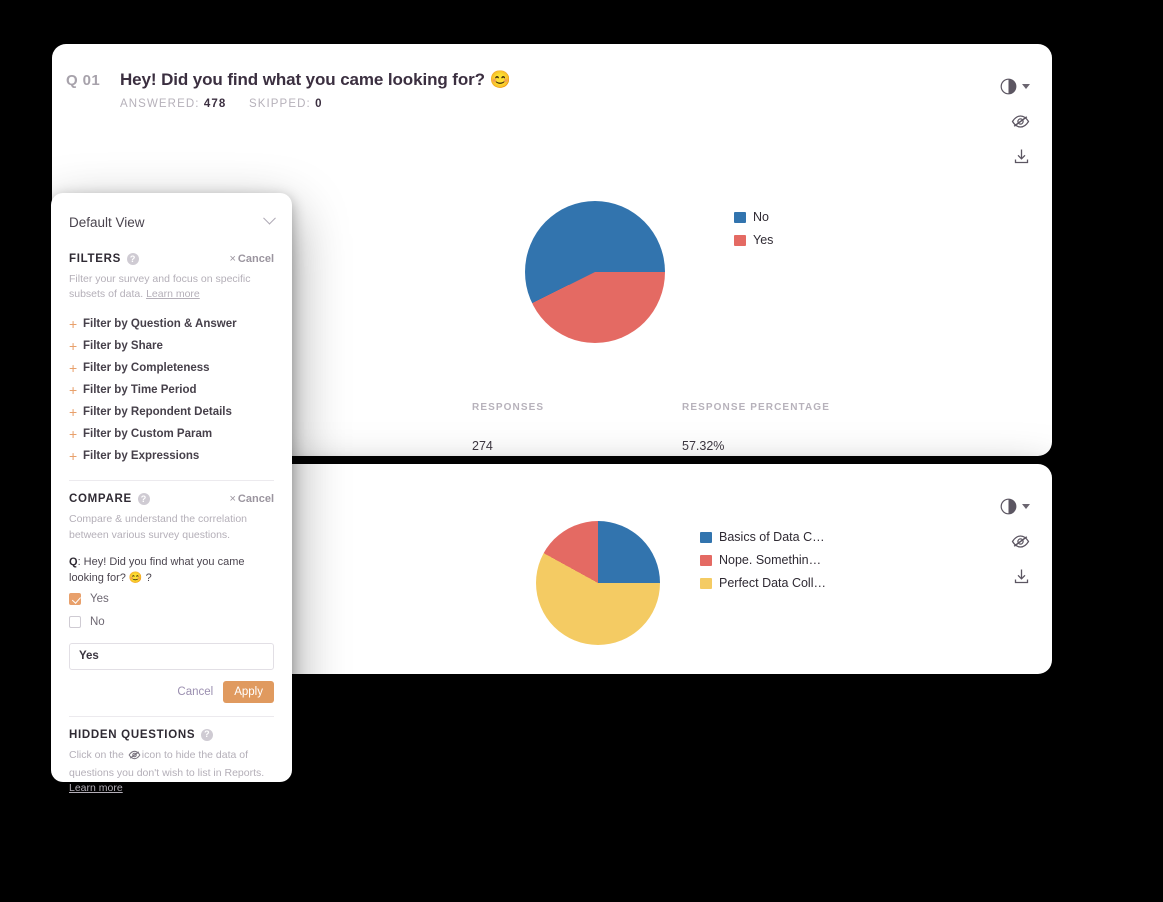 This screenshot has height=902, width=1163. What do you see at coordinates (482, 445) in the screenshot?
I see `table-cell-responses: 274` at bounding box center [482, 445].